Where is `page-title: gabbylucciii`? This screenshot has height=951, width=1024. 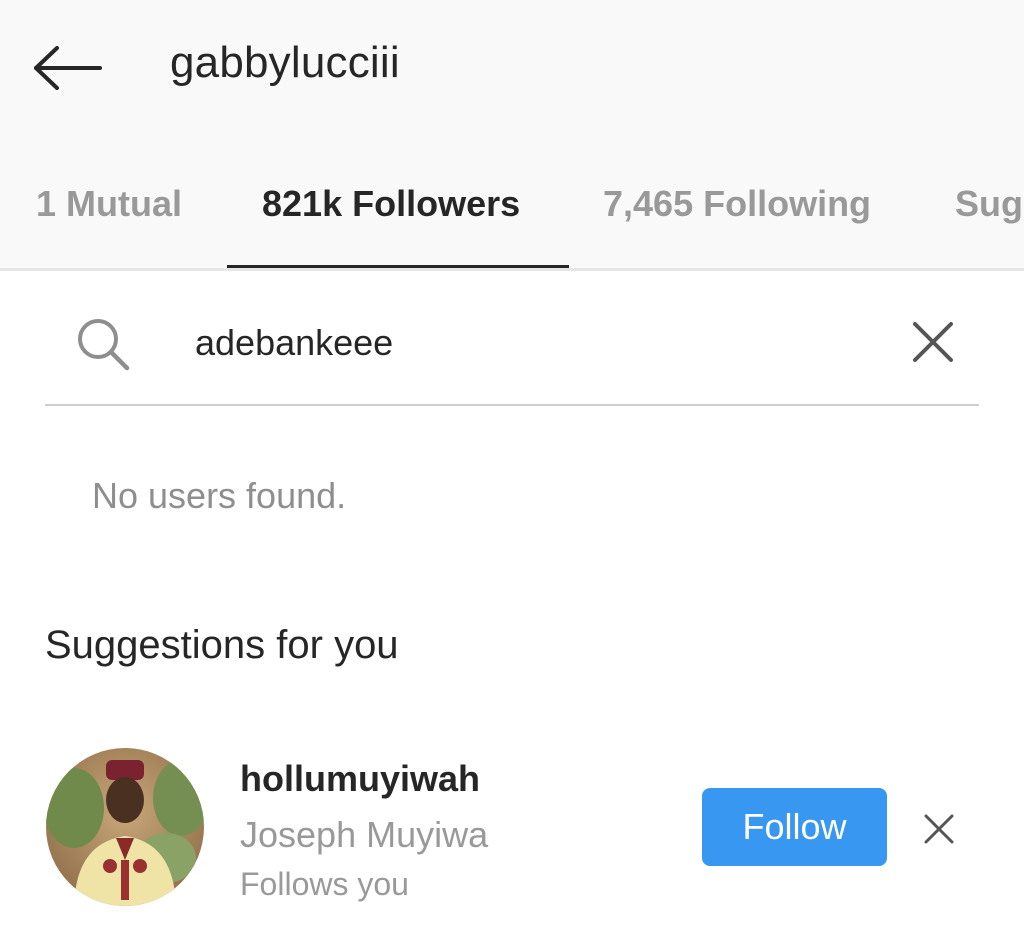
page-title: gabbylucciii is located at coordinates (285, 62).